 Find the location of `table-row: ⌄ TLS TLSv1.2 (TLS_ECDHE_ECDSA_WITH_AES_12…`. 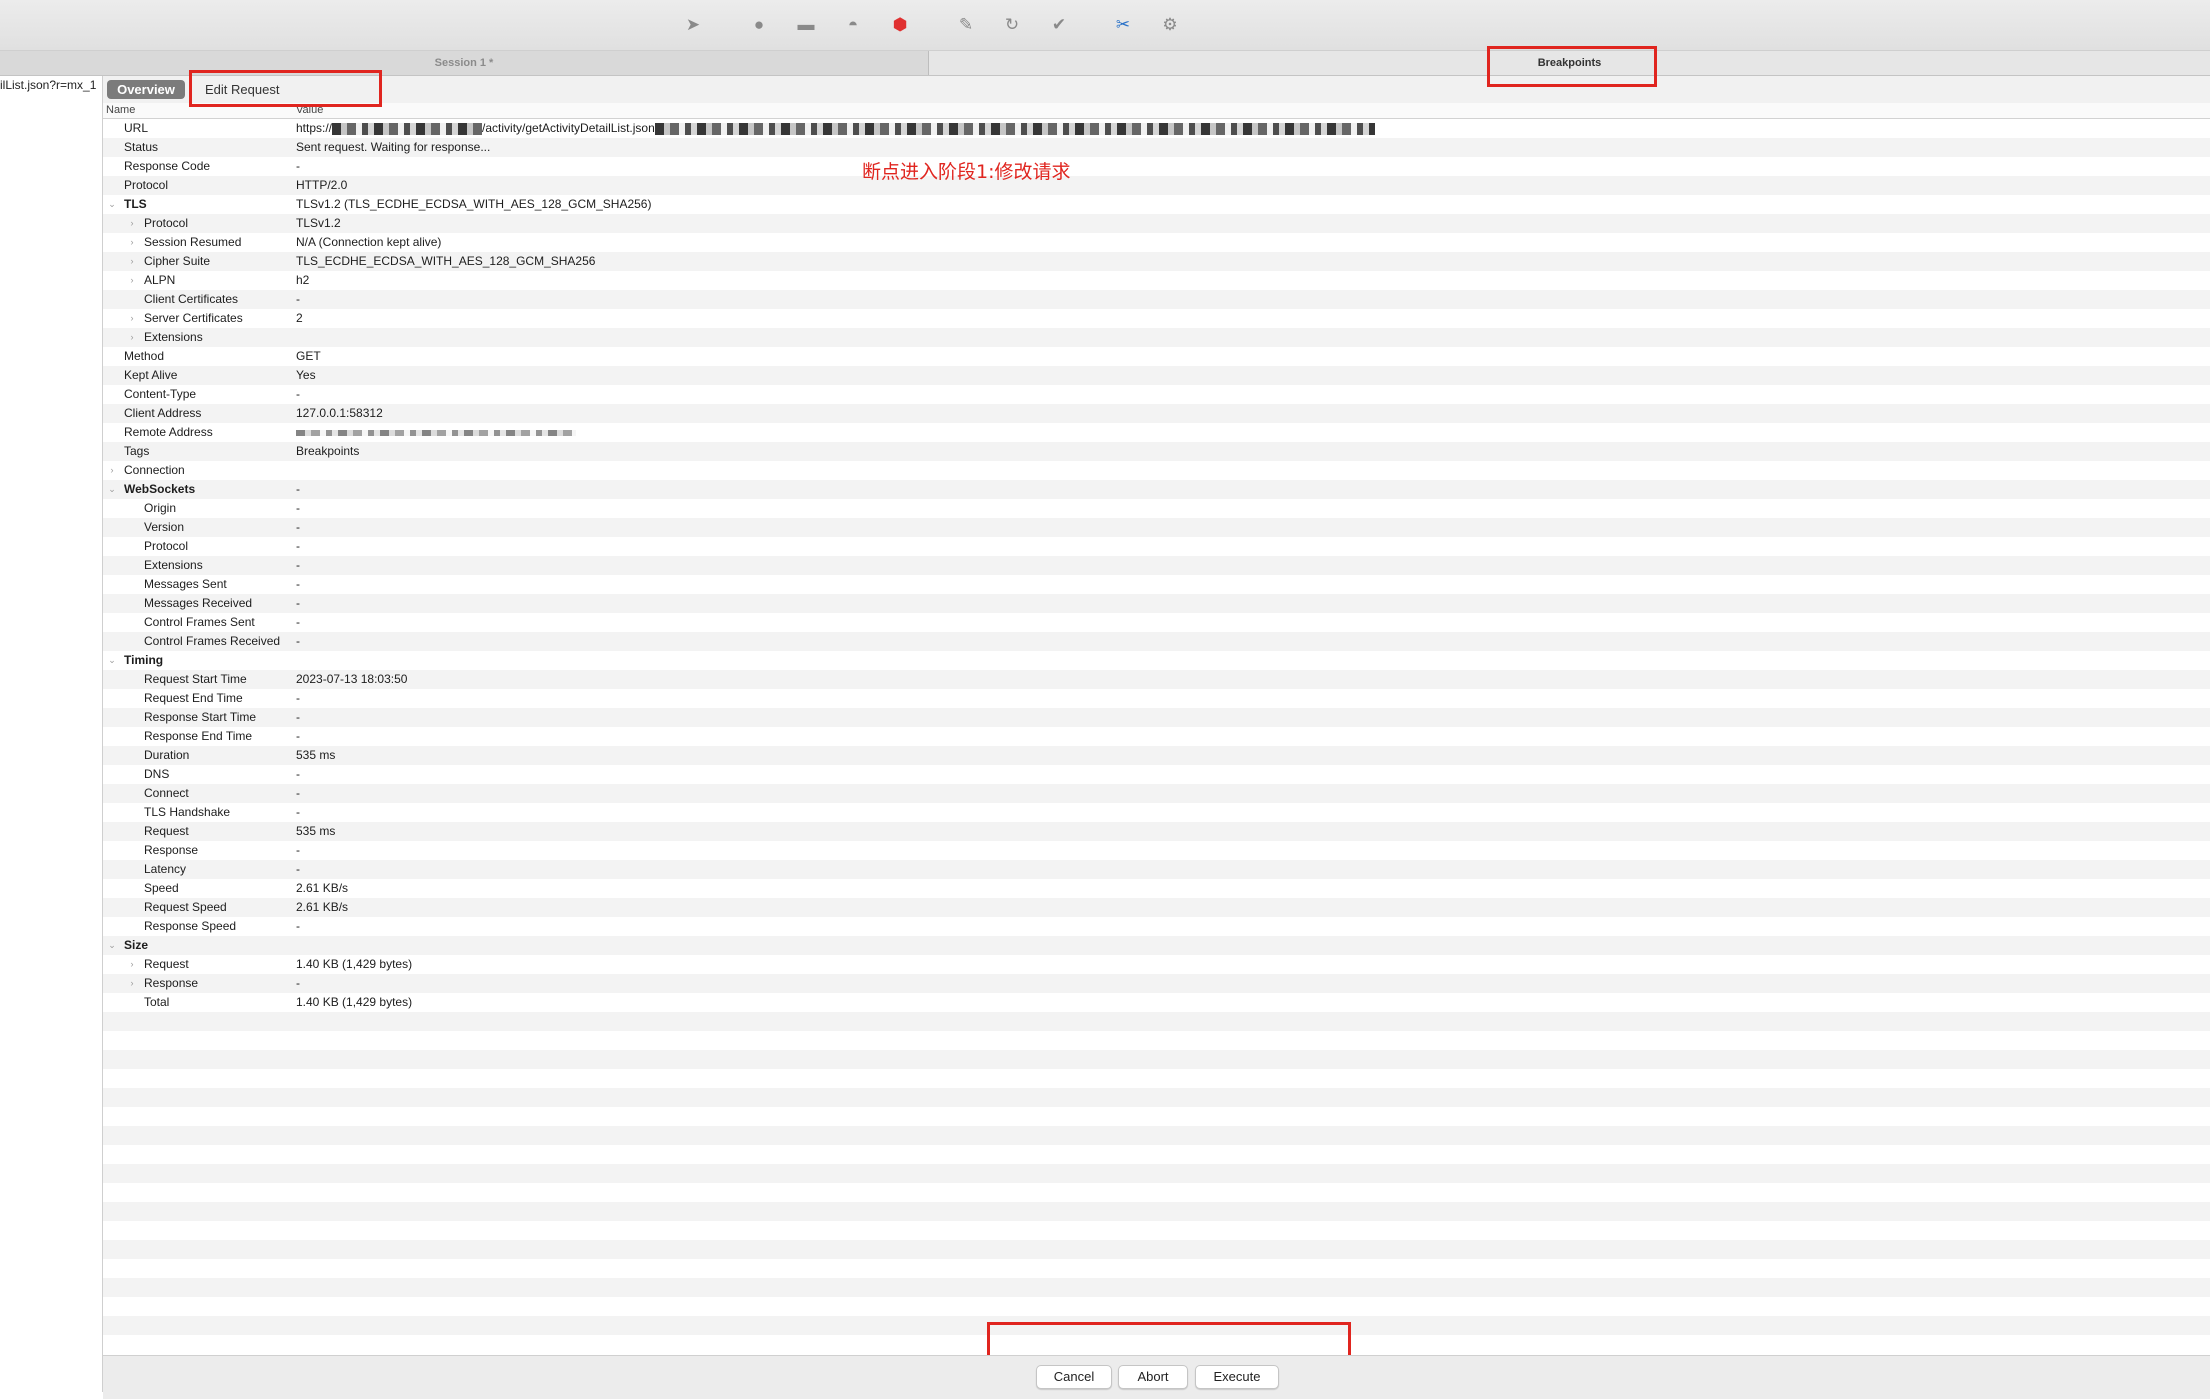

table-row: ⌄ TLS TLSv1.2 (TLS_ECDHE_ECDSA_WITH_AES_12… is located at coordinates (1156, 204).